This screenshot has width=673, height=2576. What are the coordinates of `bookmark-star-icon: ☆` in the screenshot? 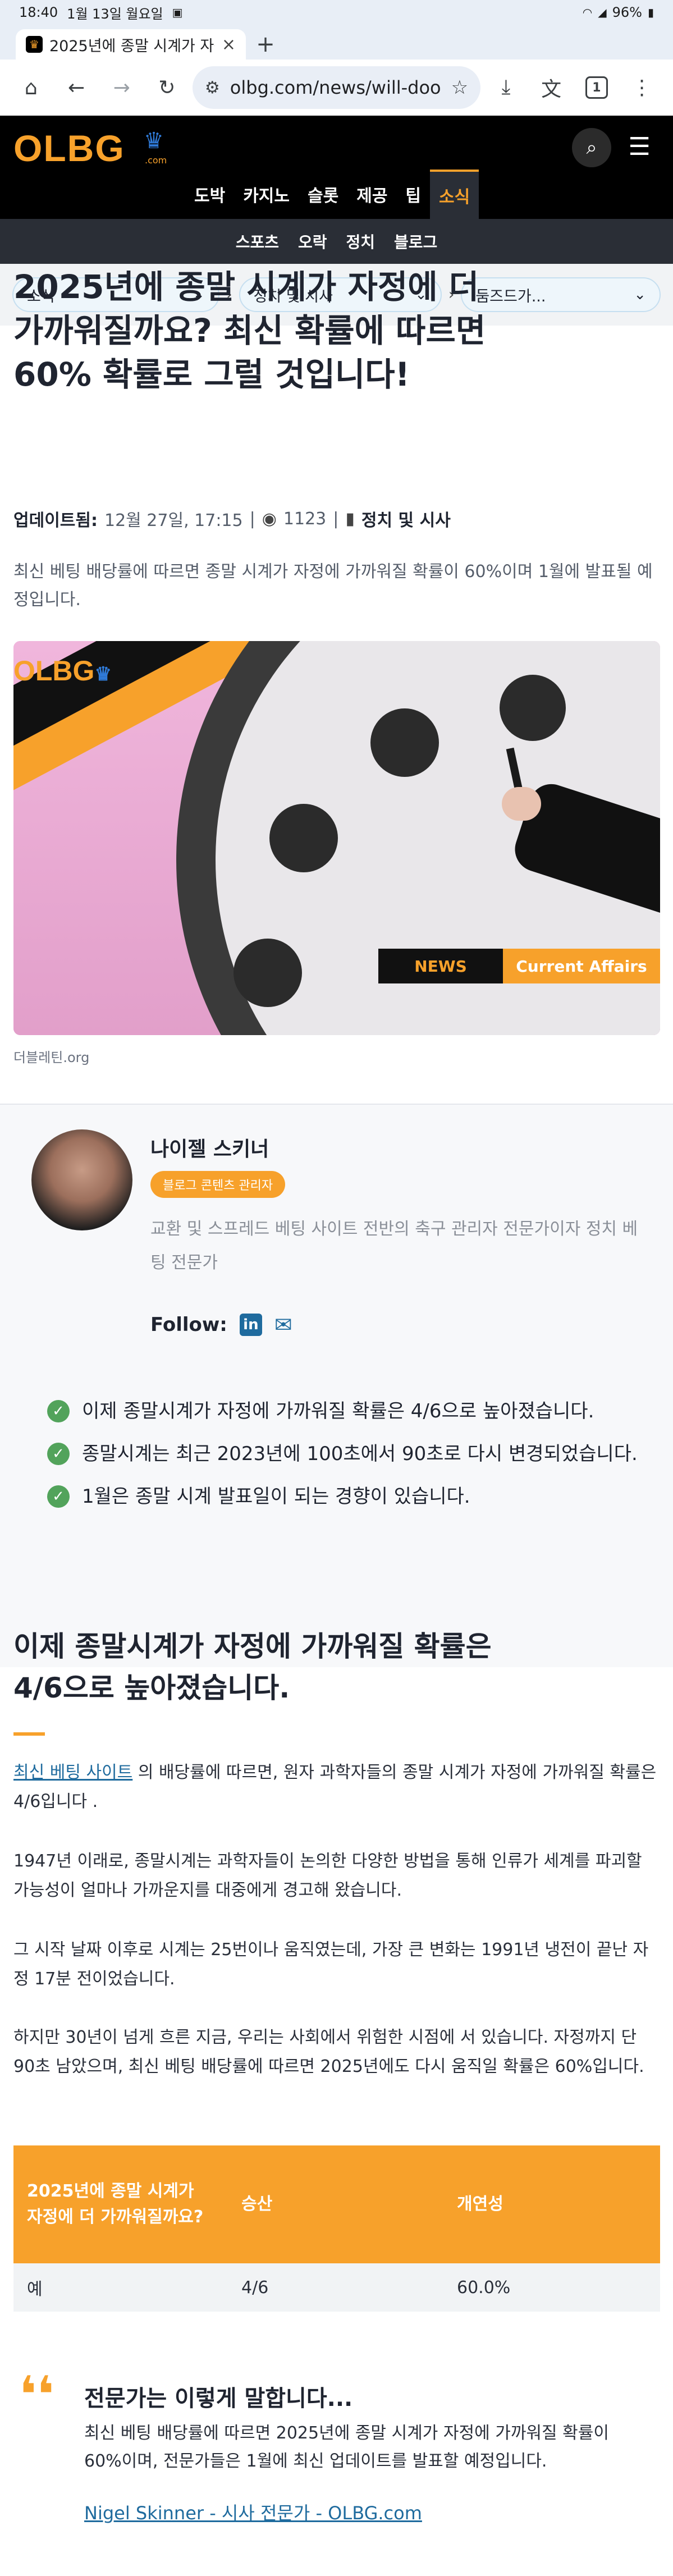 It's located at (460, 87).